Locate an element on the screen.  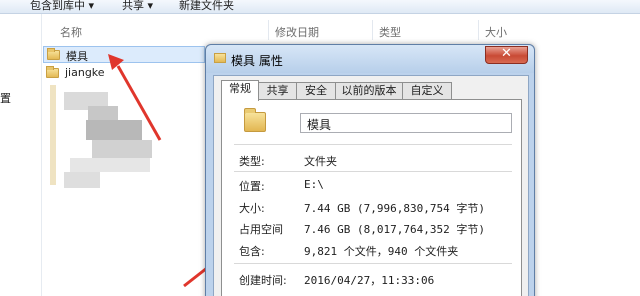
created-label: 创建时间: is located at coordinates (263, 280).